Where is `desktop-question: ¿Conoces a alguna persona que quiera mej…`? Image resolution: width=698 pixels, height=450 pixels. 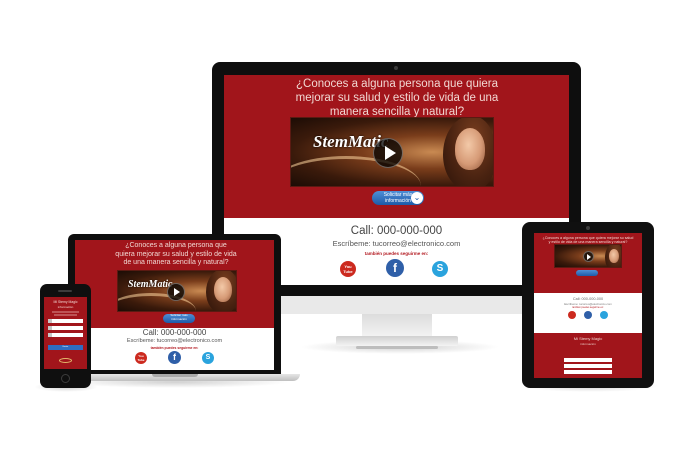
desktop-question: ¿Conoces a alguna persona que quiera mej… is located at coordinates (397, 98).